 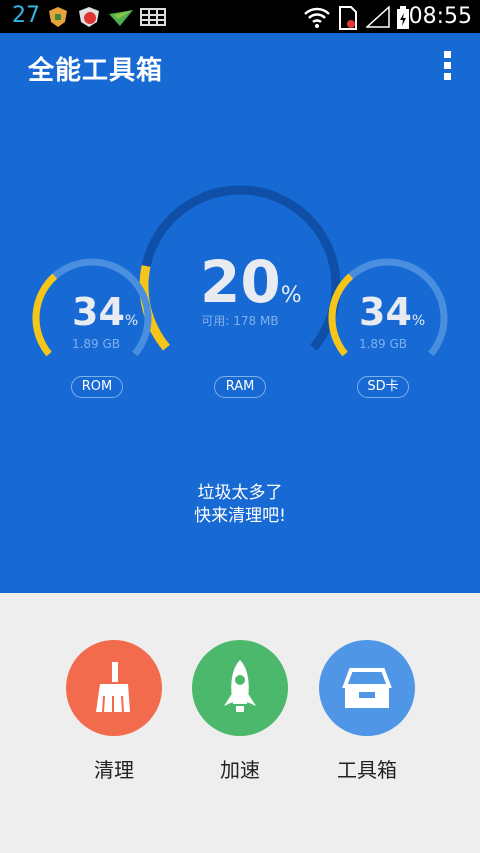 What do you see at coordinates (114, 770) in the screenshot?
I see `clean-label: 清理` at bounding box center [114, 770].